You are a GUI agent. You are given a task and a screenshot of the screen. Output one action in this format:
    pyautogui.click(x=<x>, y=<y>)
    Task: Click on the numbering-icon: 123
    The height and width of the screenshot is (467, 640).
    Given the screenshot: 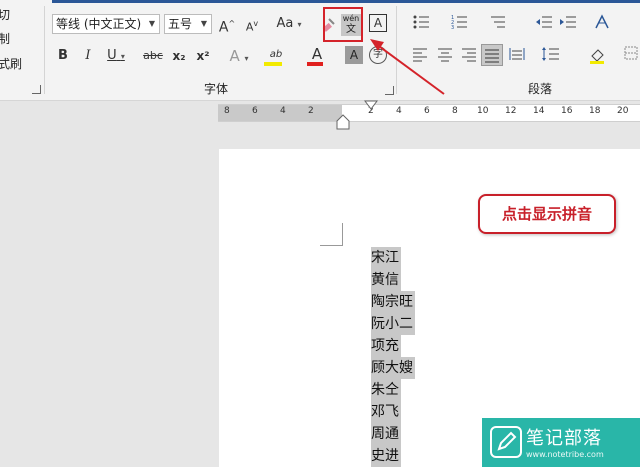 What is the action you would take?
    pyautogui.click(x=462, y=24)
    